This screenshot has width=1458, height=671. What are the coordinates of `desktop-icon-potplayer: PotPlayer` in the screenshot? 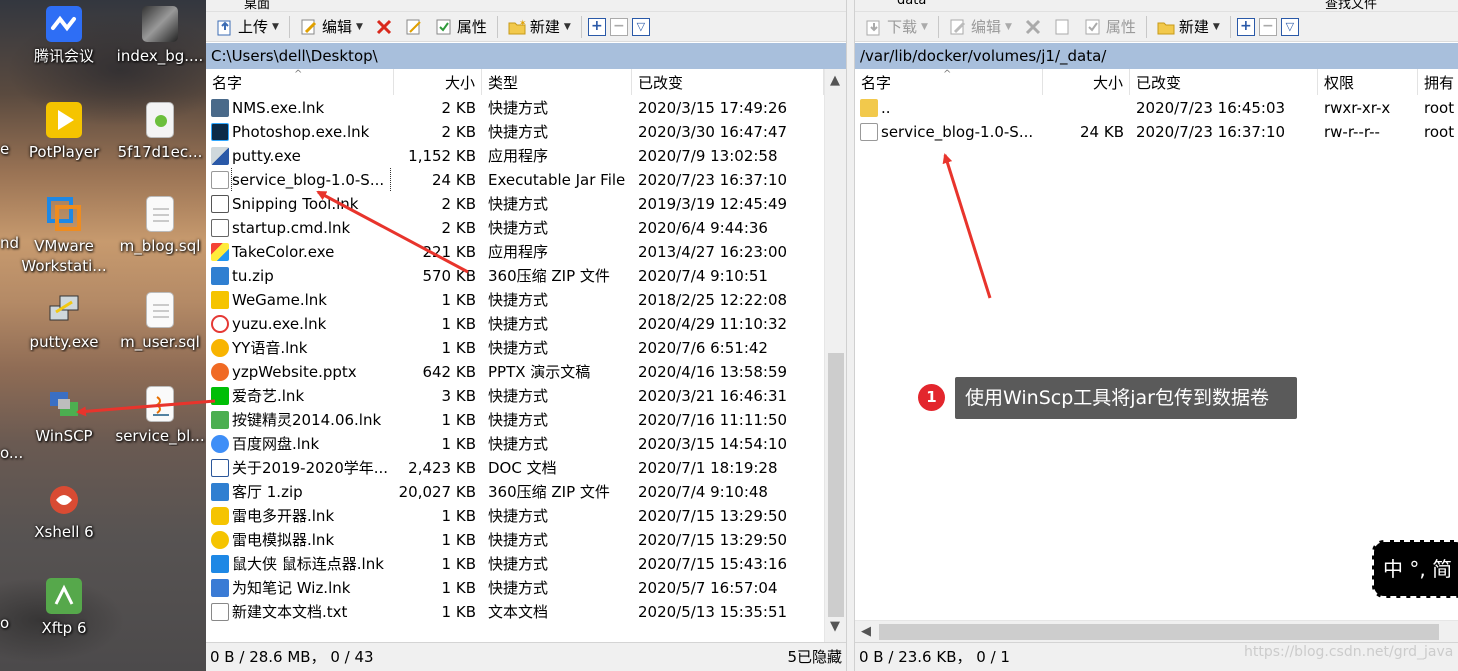 It's located at (64, 132).